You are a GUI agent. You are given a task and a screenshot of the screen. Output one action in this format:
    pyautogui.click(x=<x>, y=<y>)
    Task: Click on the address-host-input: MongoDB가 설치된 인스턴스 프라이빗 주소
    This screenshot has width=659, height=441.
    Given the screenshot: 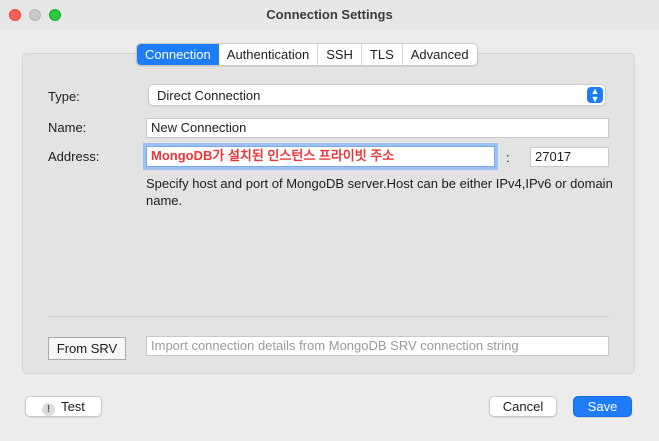 What is the action you would take?
    pyautogui.click(x=320, y=156)
    